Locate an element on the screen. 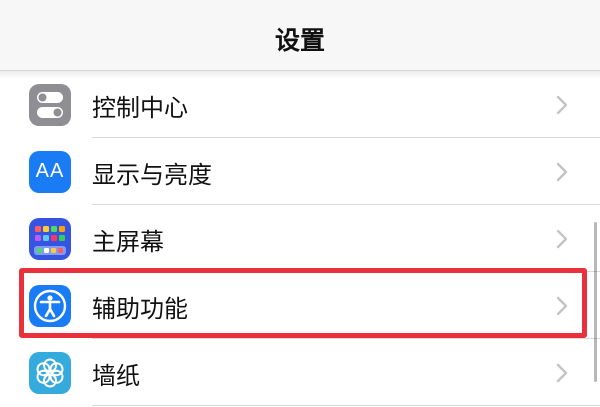 The height and width of the screenshot is (407, 600). home-screen-icon is located at coordinates (50, 239).